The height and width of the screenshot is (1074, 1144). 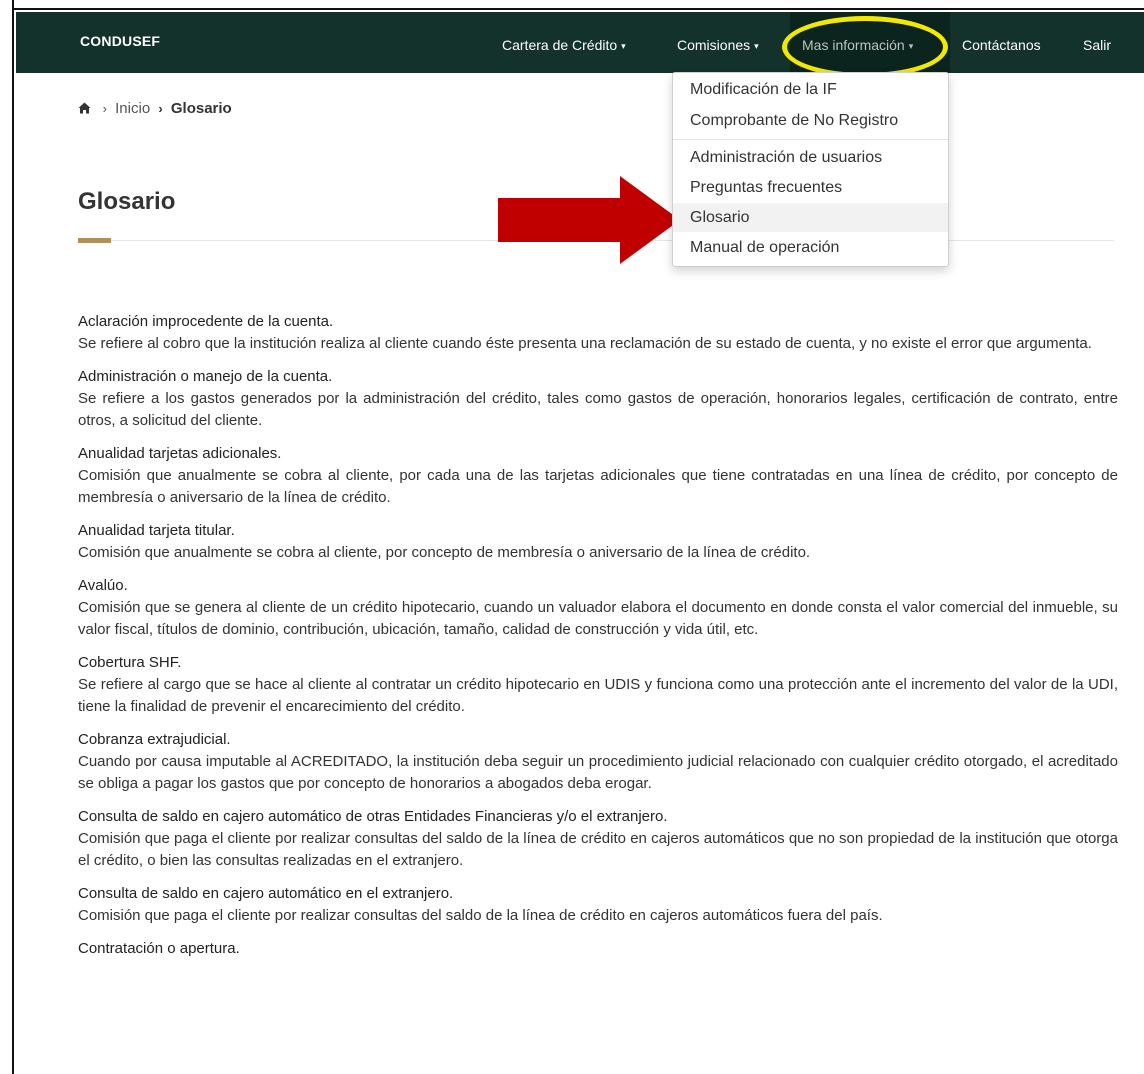 What do you see at coordinates (159, 948) in the screenshot?
I see `glossary-term: Contratación o apertura.` at bounding box center [159, 948].